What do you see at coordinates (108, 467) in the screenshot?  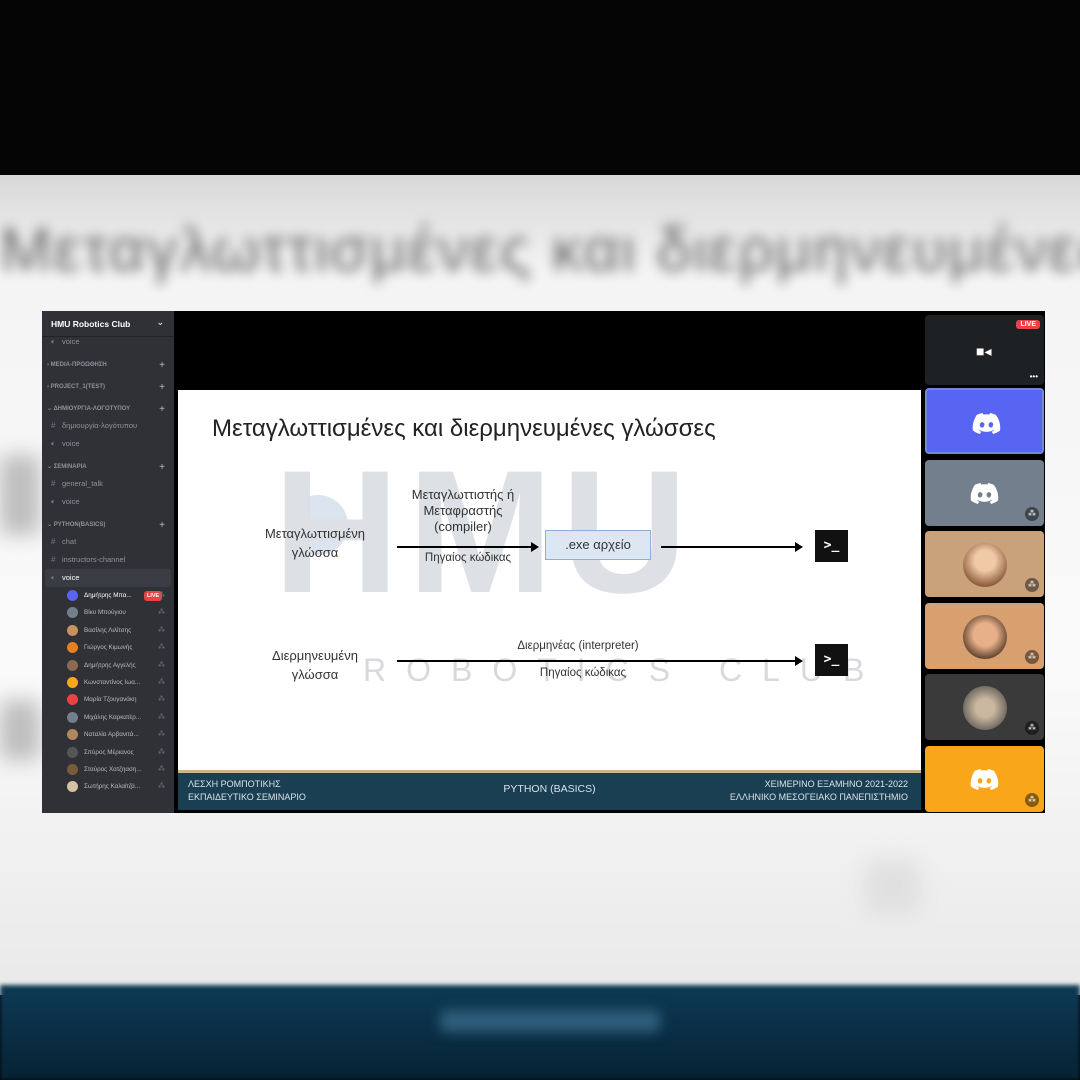 I see `category-seminars: ⌄ ΣΕΜΙΝΑΡΙΑ +` at bounding box center [108, 467].